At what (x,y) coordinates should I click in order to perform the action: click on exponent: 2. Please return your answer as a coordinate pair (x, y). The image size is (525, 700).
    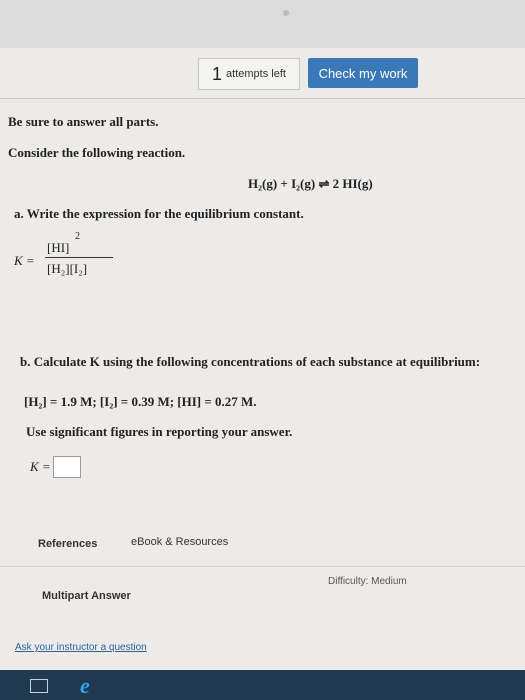
    Looking at the image, I should click on (77, 236).